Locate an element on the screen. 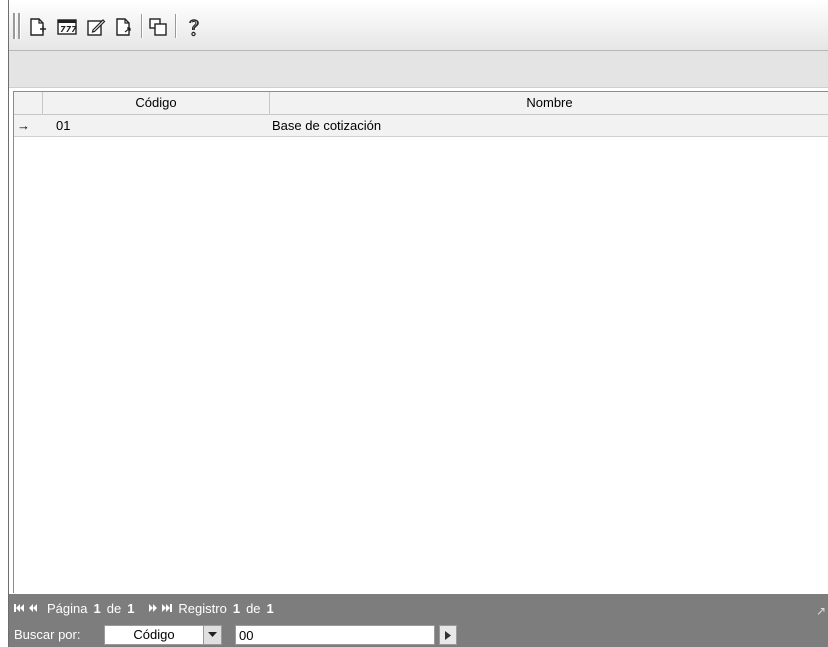 Image resolution: width=828 pixels, height=647 pixels. cell-codigo: 01 is located at coordinates (156, 125).